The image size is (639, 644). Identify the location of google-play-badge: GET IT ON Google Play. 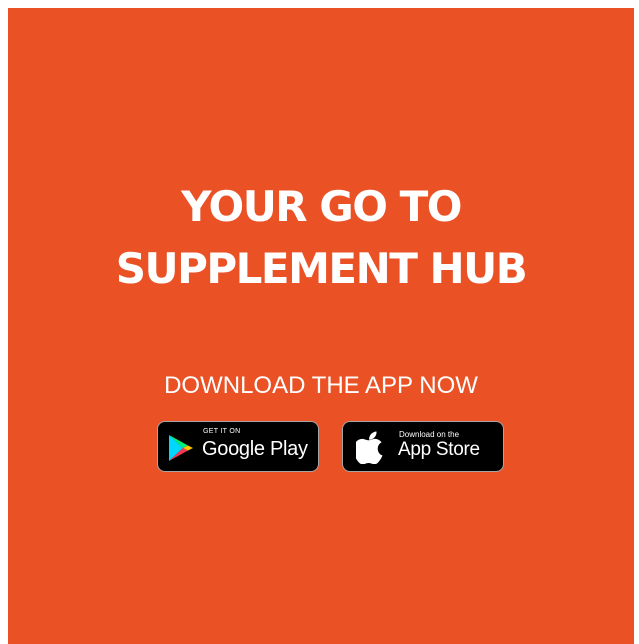
(238, 446).